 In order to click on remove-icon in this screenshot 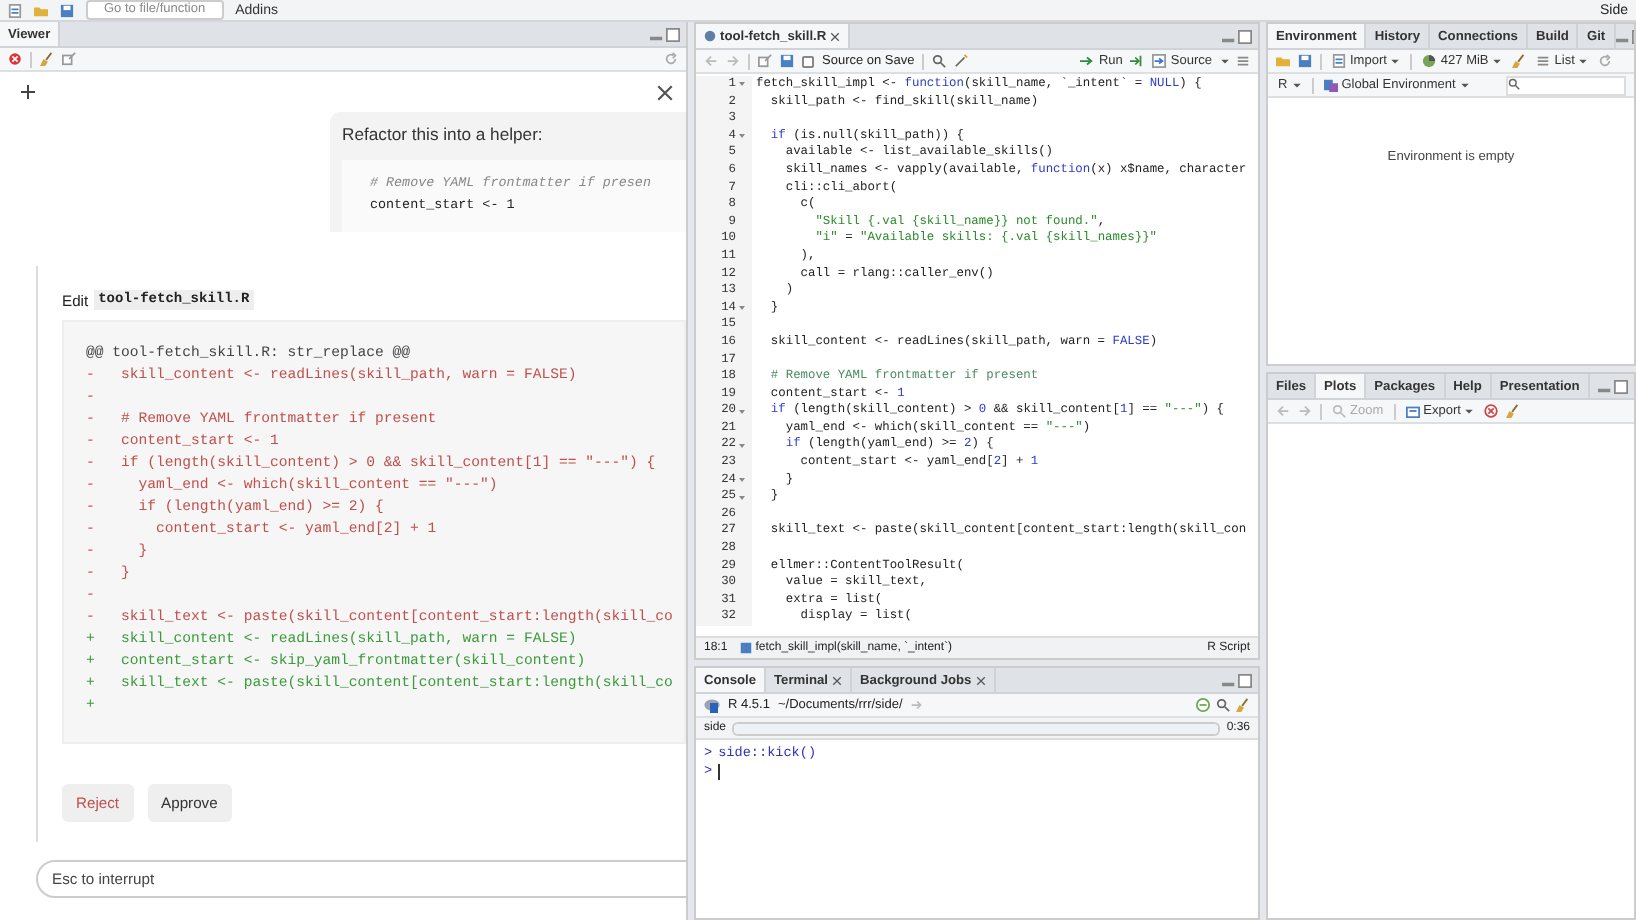, I will do `click(1491, 411)`.